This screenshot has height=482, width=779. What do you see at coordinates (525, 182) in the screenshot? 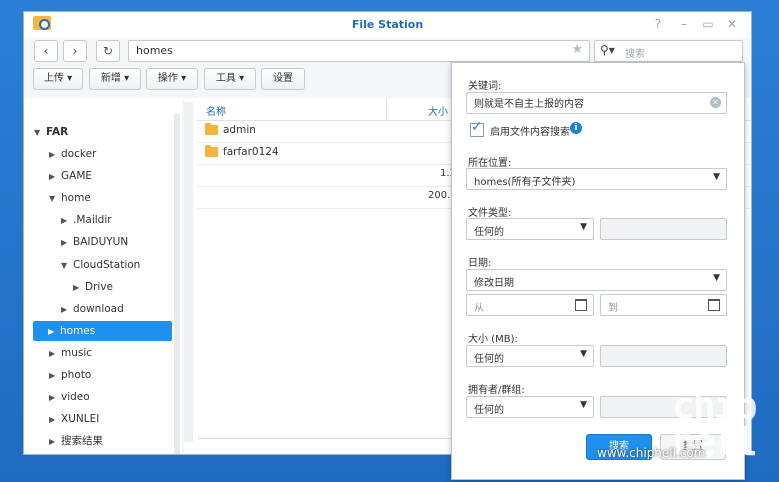
I see `location-value: homes(所有子文件夹)` at bounding box center [525, 182].